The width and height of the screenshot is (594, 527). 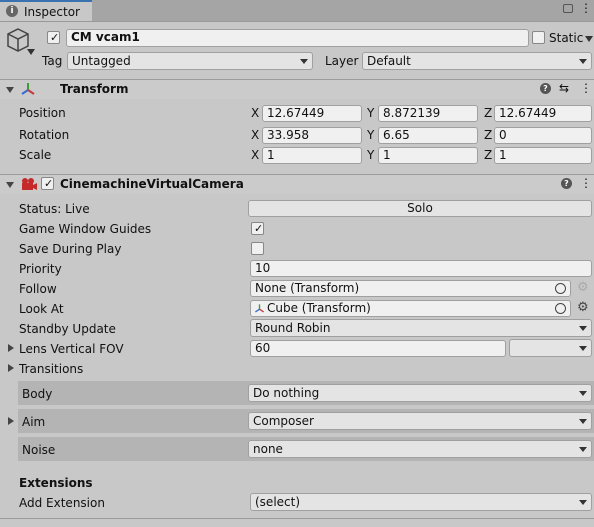 What do you see at coordinates (278, 502) in the screenshot?
I see `add-extension-value: (select)` at bounding box center [278, 502].